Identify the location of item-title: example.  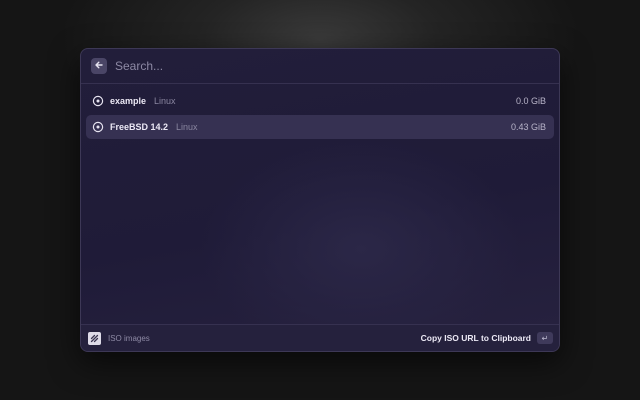
(128, 101).